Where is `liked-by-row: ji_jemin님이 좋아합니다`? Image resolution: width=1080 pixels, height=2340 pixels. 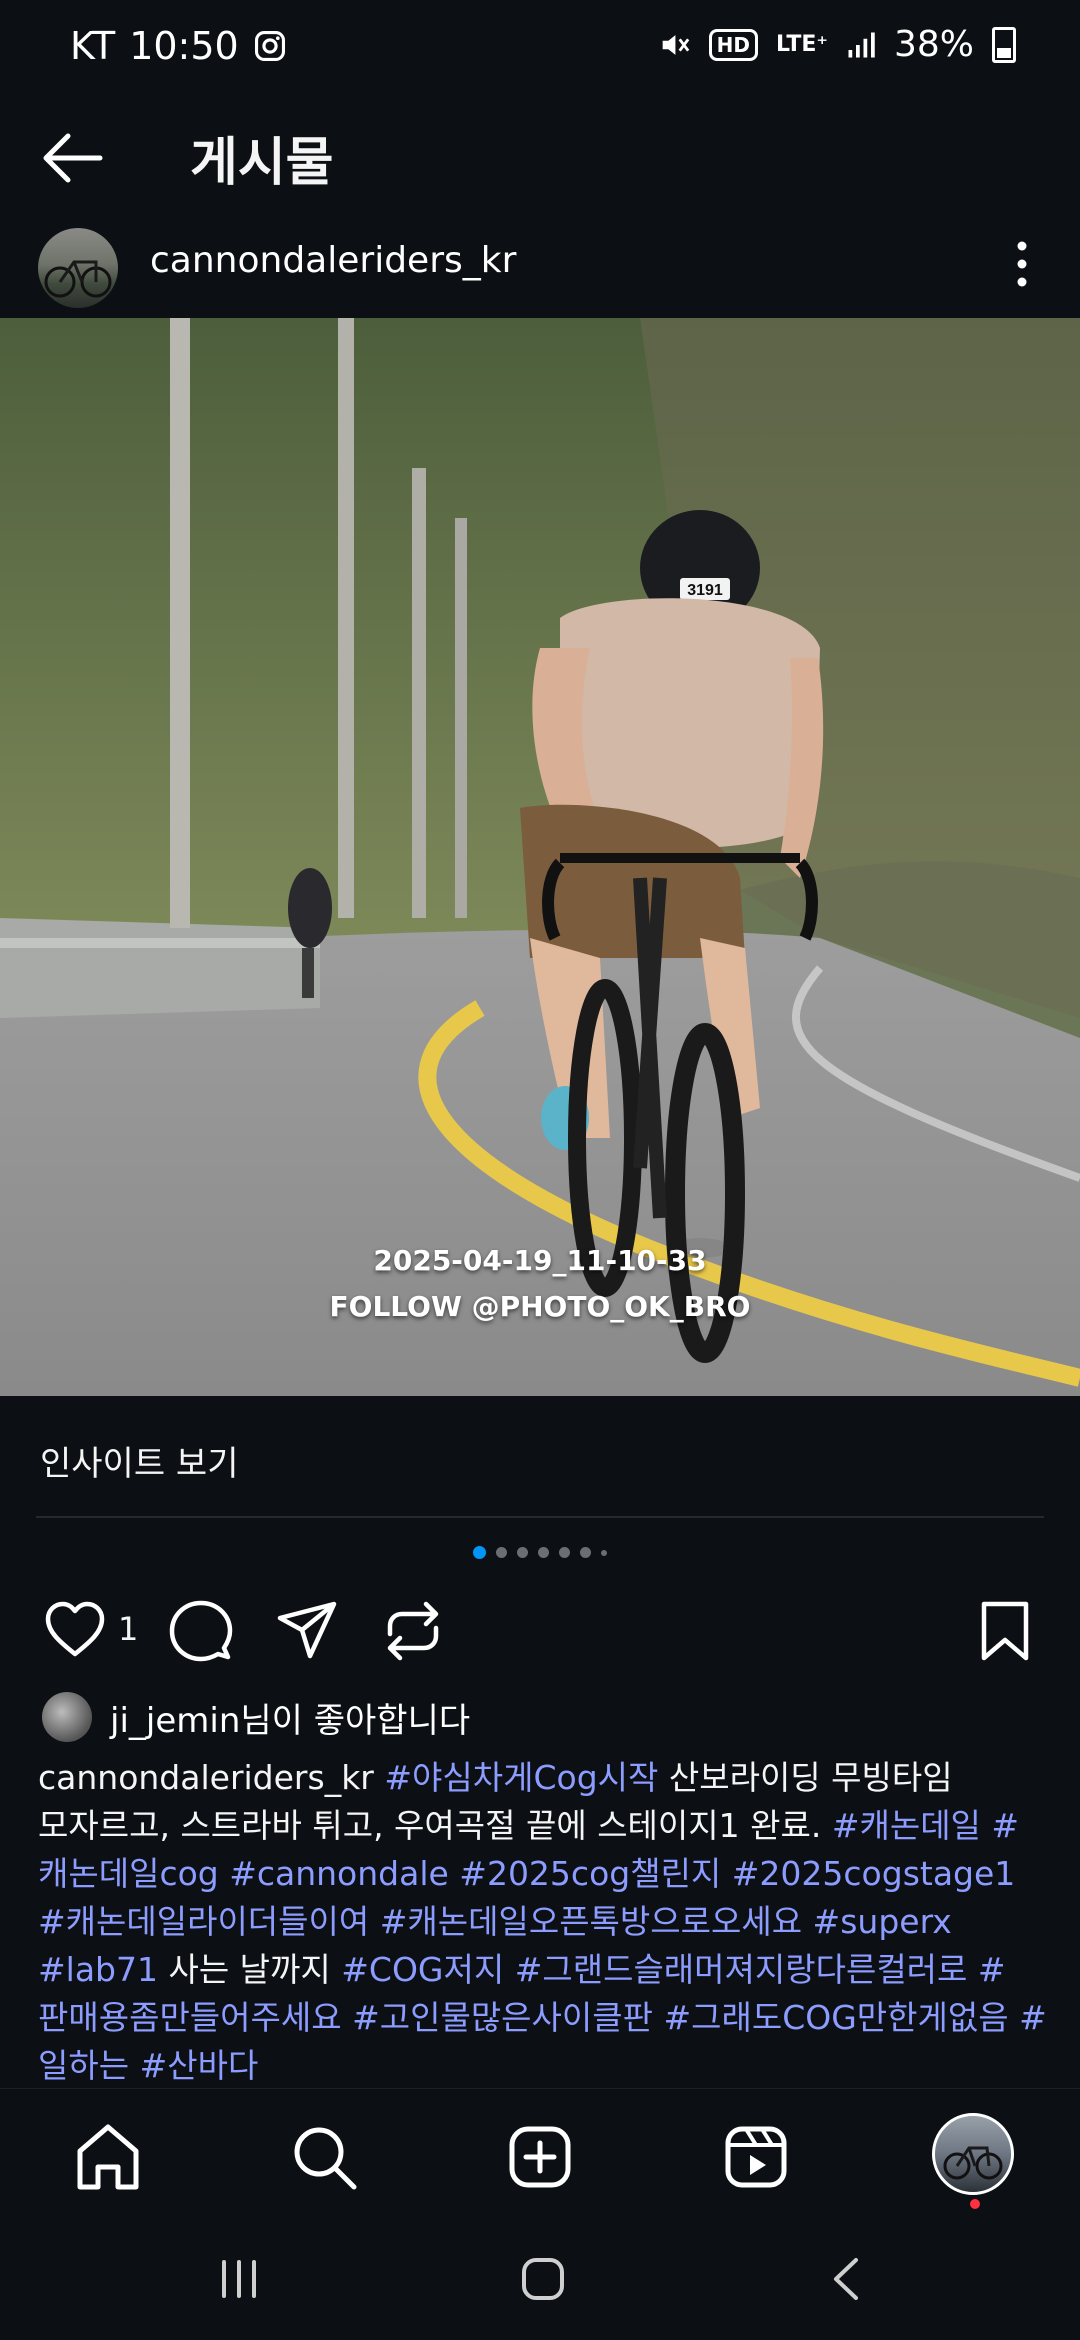 liked-by-row: ji_jemin님이 좋아합니다 is located at coordinates (256, 1717).